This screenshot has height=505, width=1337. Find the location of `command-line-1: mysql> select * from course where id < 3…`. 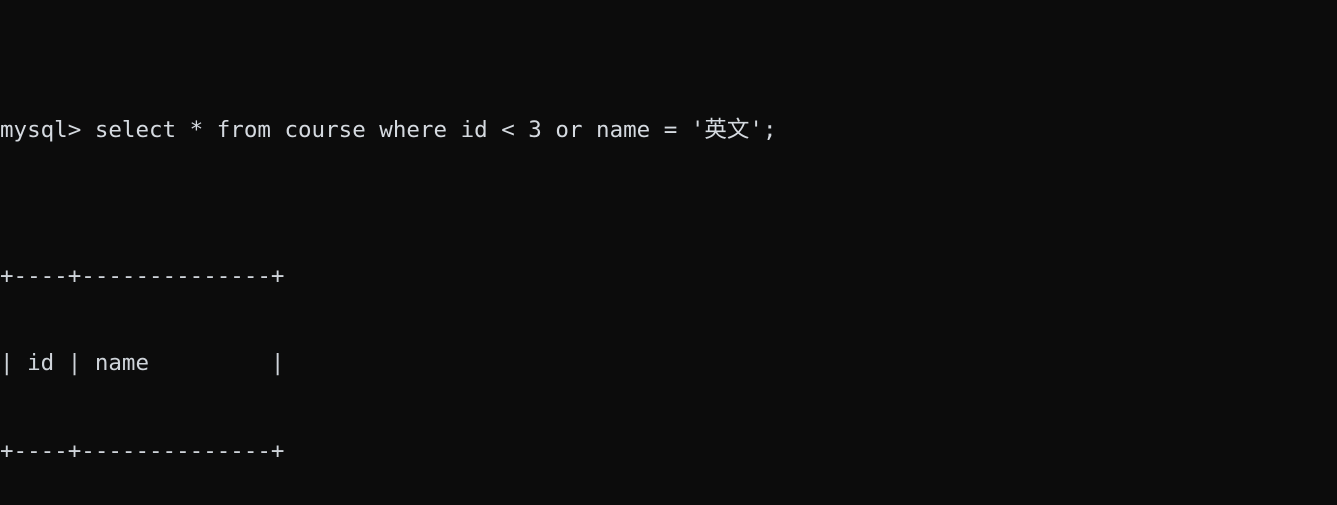

command-line-1: mysql> select * from course where id < 3… is located at coordinates (388, 129).